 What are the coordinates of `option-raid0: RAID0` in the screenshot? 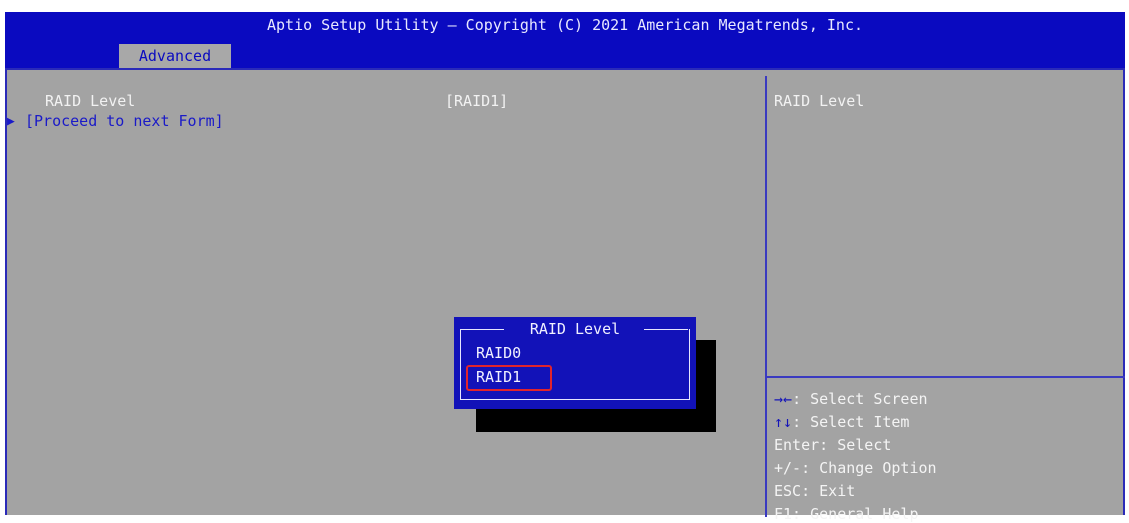 It's located at (498, 353).